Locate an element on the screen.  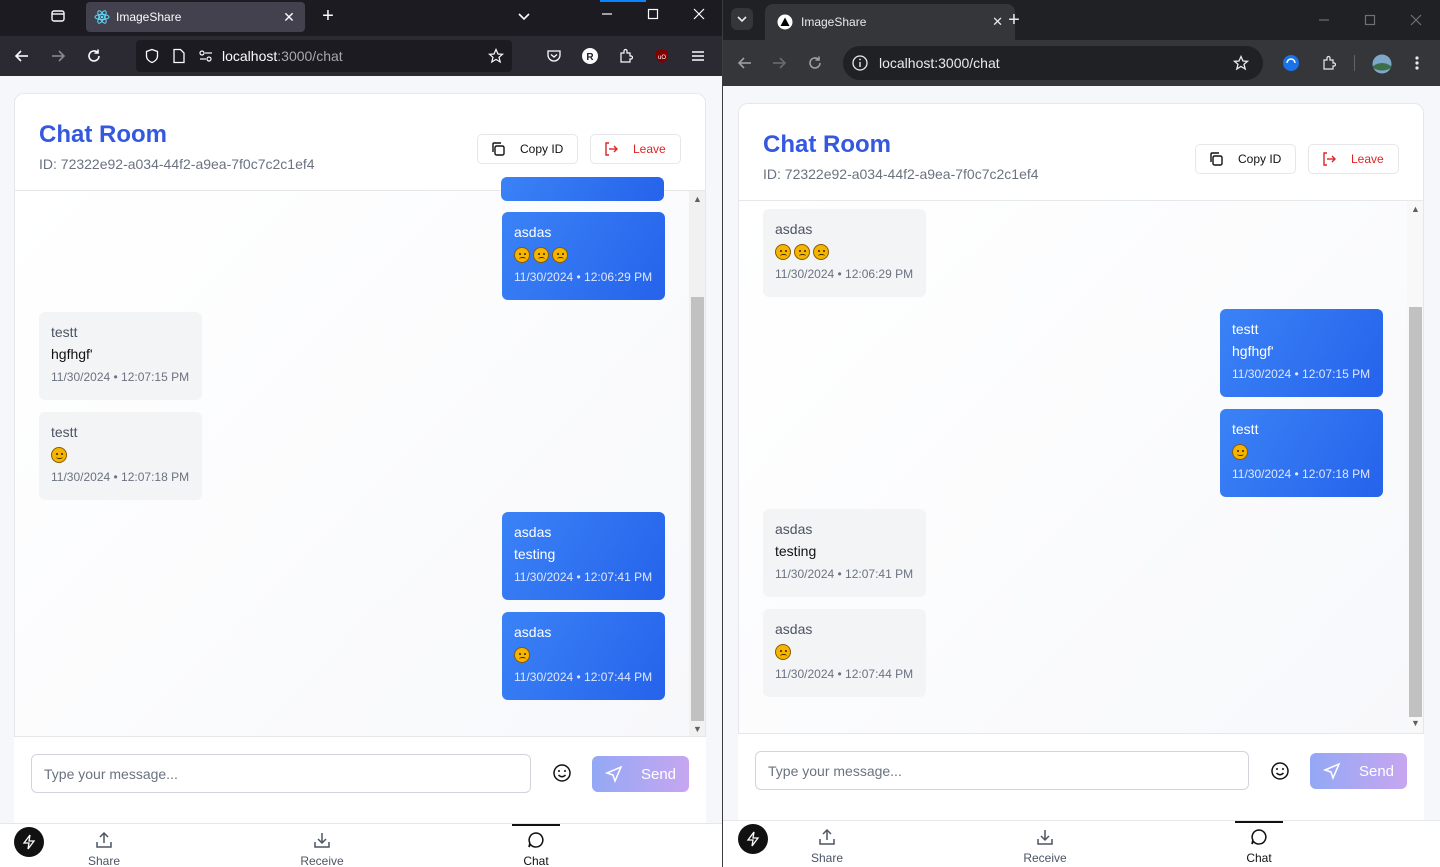
message-bubble: testt 11/30/2024 • 12:07:18 PM is located at coordinates (1301, 453).